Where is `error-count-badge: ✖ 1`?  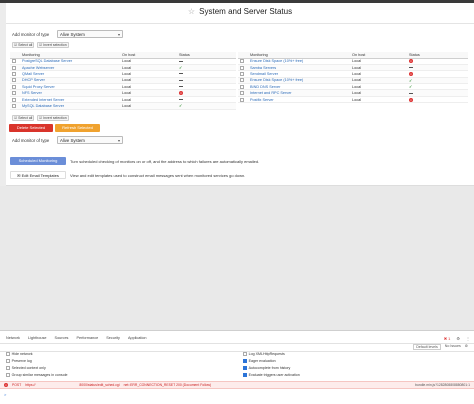
error-count-badge: ✖ 1 is located at coordinates (447, 338).